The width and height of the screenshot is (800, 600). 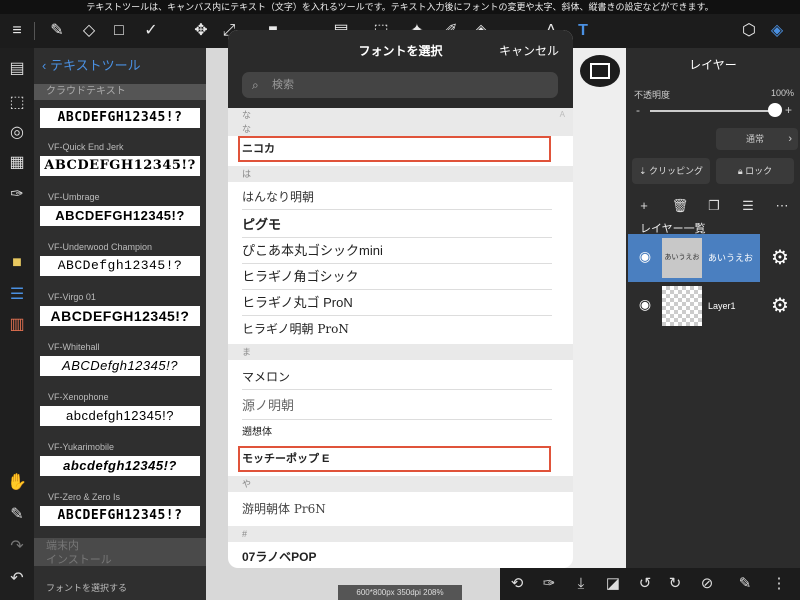 I want to click on undo-icon: ↶, so click(x=17, y=579).